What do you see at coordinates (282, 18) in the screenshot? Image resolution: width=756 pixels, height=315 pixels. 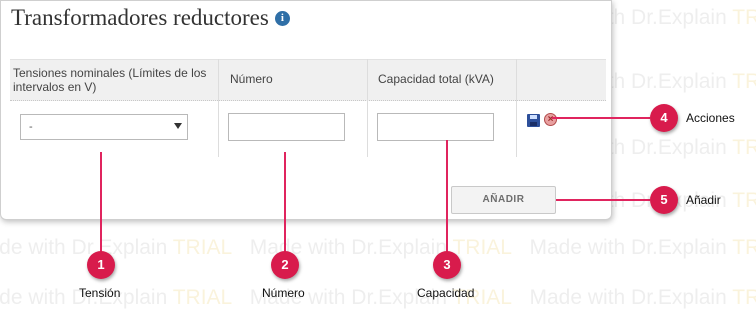 I see `info-icon: i` at bounding box center [282, 18].